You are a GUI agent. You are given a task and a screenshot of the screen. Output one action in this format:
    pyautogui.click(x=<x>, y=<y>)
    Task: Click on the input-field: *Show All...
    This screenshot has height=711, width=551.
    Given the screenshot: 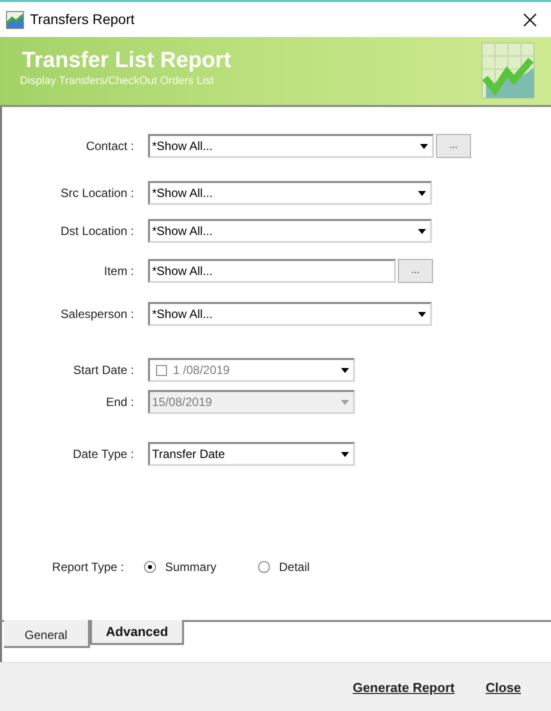 What is the action you would take?
    pyautogui.click(x=272, y=271)
    